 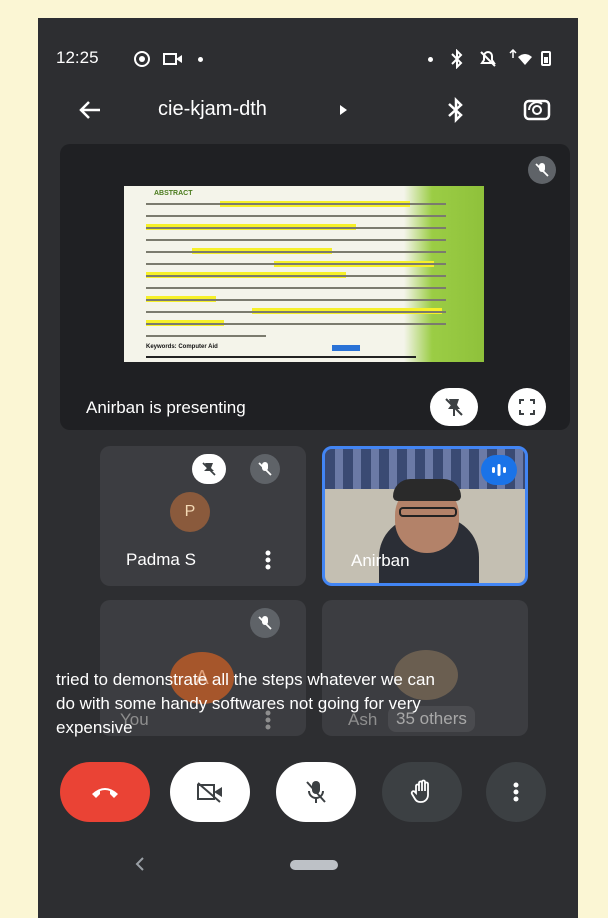 What do you see at coordinates (90, 110) in the screenshot?
I see `back-arrow-icon` at bounding box center [90, 110].